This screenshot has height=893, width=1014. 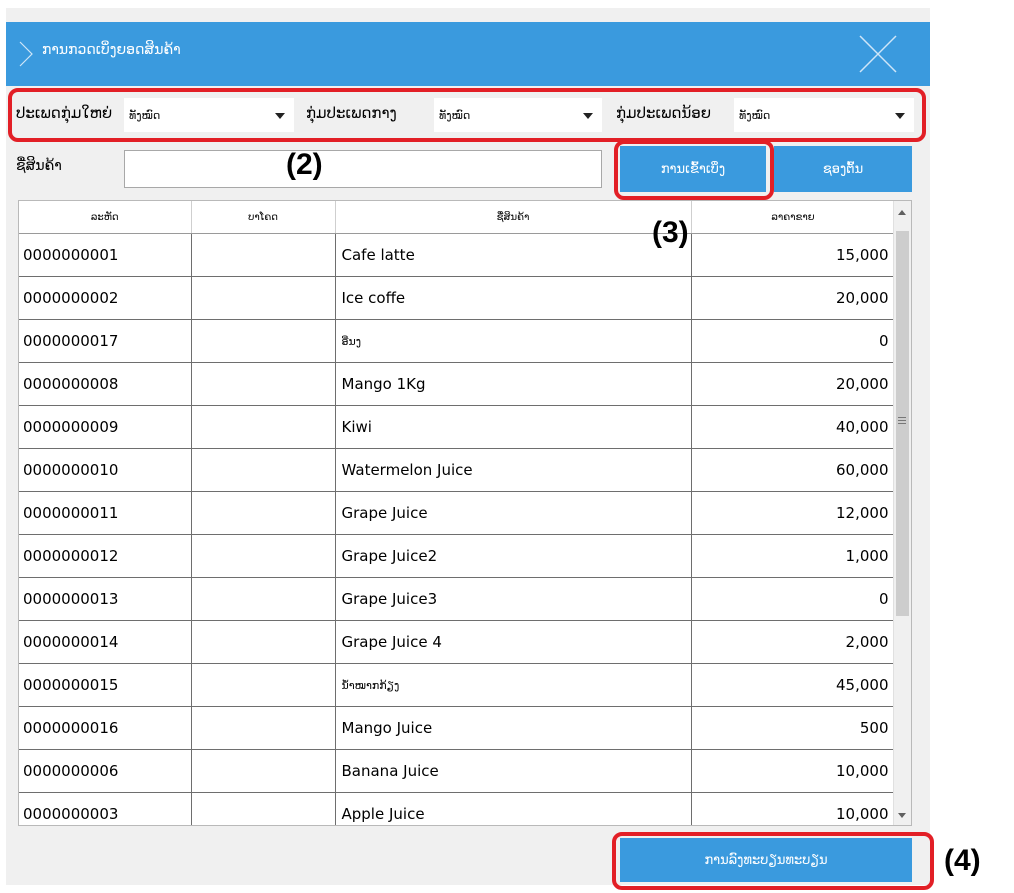 What do you see at coordinates (793, 513) in the screenshot?
I see `cell-price: 12,000` at bounding box center [793, 513].